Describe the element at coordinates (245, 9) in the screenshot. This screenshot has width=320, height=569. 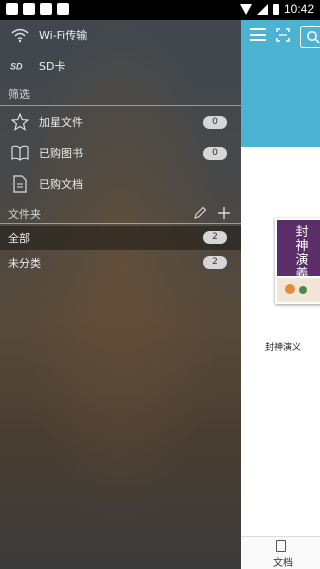
I see `wifi-status-icon` at that location.